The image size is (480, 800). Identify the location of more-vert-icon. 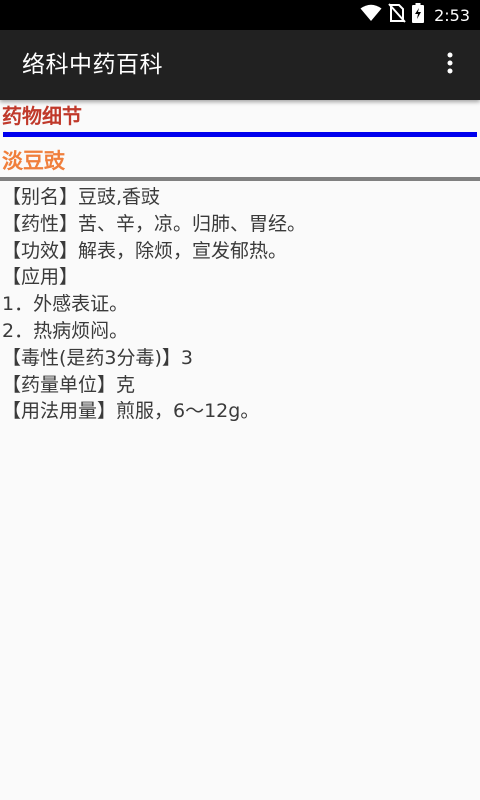
(450, 65).